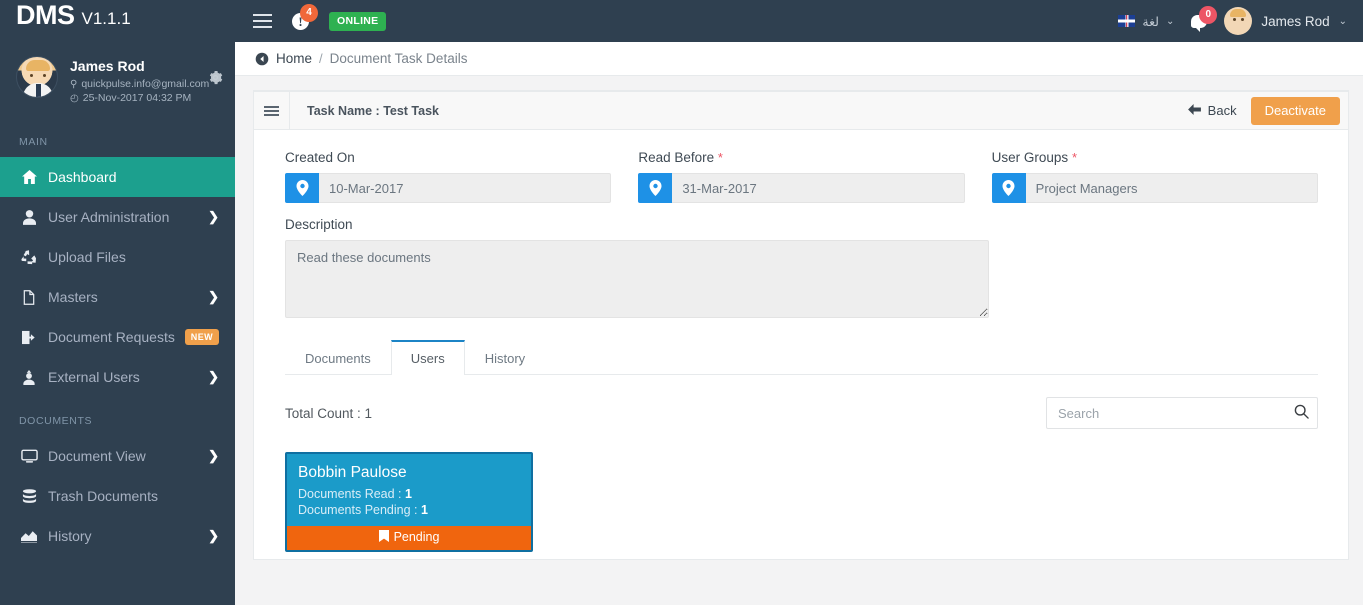 This screenshot has height=605, width=1363. What do you see at coordinates (117, 496) in the screenshot?
I see `sidebar-item-trash-documents: Trash Documents` at bounding box center [117, 496].